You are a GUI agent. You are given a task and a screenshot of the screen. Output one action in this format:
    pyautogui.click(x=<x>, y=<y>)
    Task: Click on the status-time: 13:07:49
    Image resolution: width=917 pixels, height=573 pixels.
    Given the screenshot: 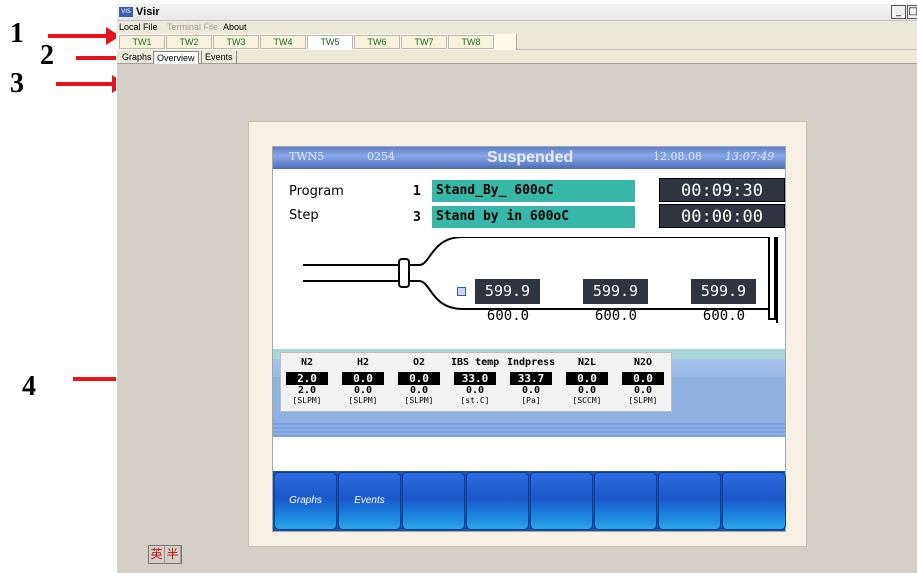 What is the action you would take?
    pyautogui.click(x=750, y=156)
    